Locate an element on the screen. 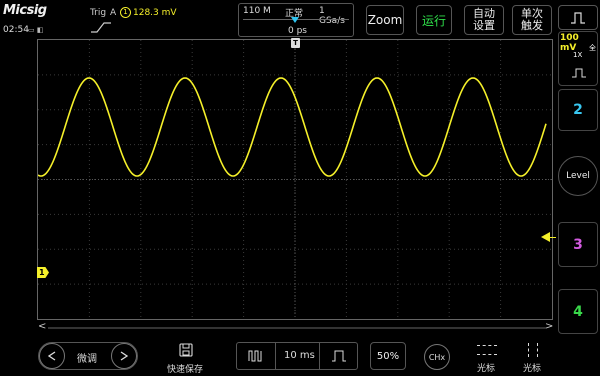 Image resolution: width=600 pixels, height=376 pixels. quick-save-button: 快速保存 is located at coordinates (187, 358).